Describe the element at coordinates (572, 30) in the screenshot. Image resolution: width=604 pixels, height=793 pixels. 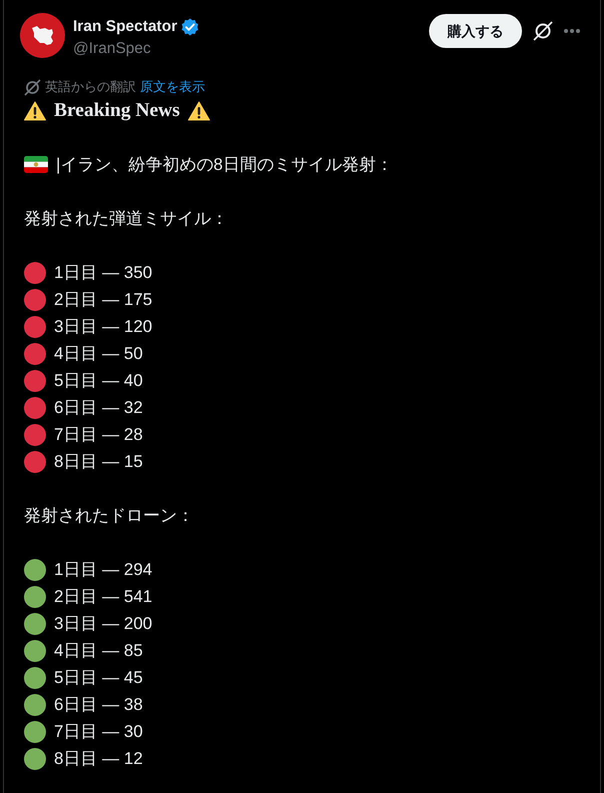
I see `more-icon` at that location.